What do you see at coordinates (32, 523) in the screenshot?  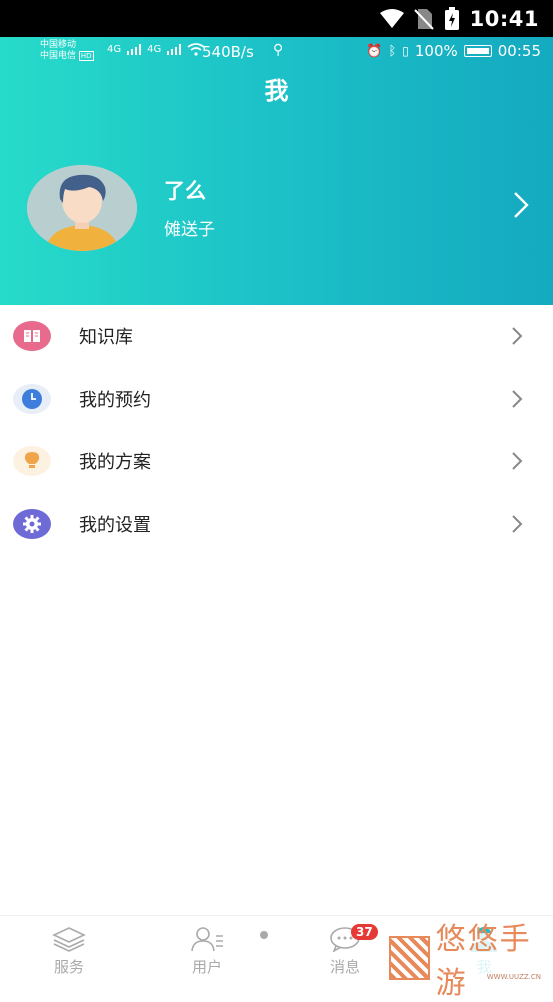 I see `gear-icon` at bounding box center [32, 523].